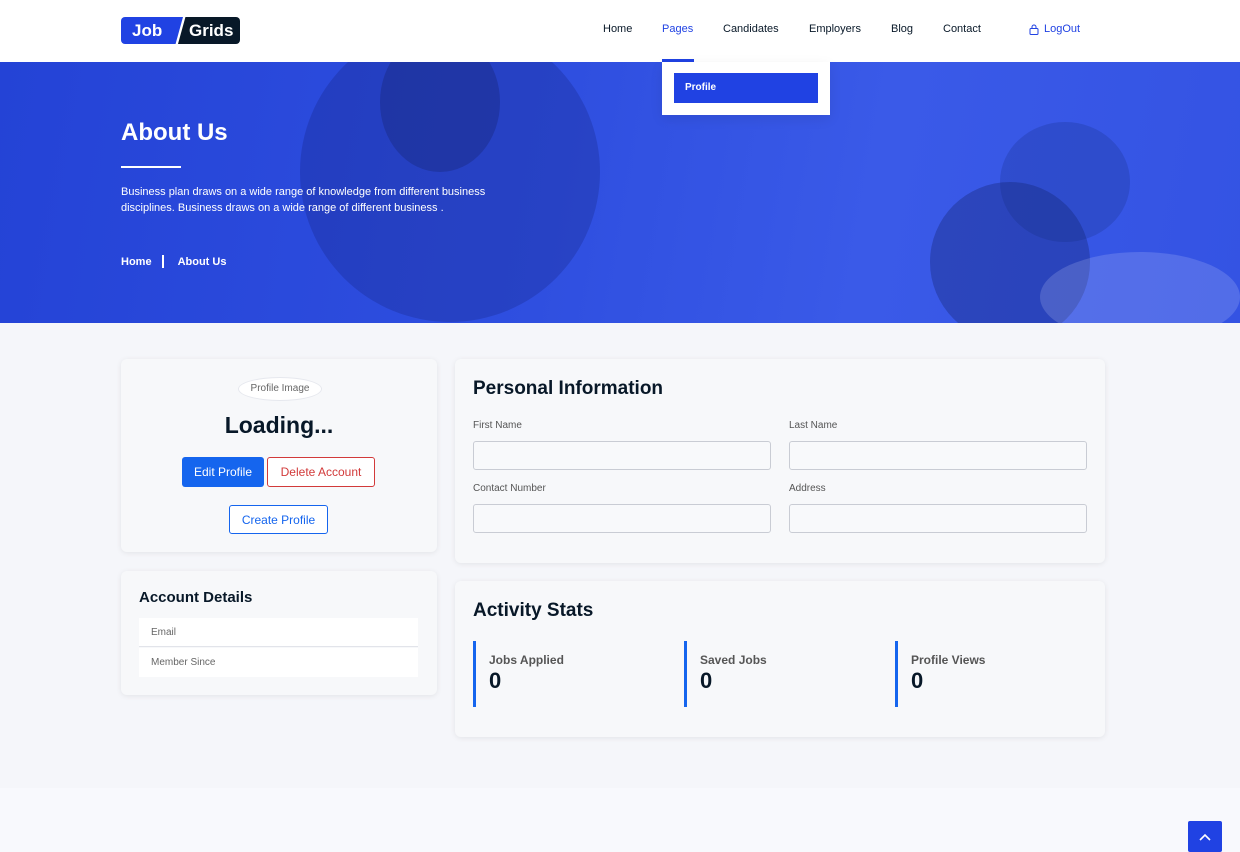  I want to click on brand-logo: Job Grids, so click(180, 30).